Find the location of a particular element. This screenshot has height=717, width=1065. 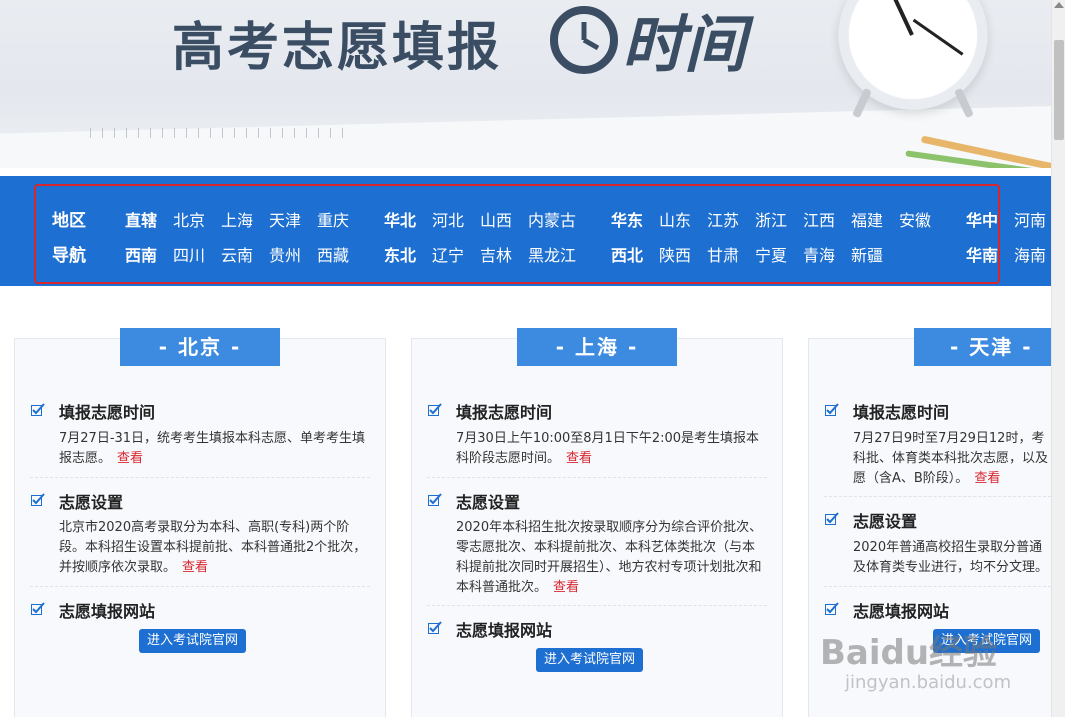

nav-label-region: 地区 is located at coordinates (69, 221).